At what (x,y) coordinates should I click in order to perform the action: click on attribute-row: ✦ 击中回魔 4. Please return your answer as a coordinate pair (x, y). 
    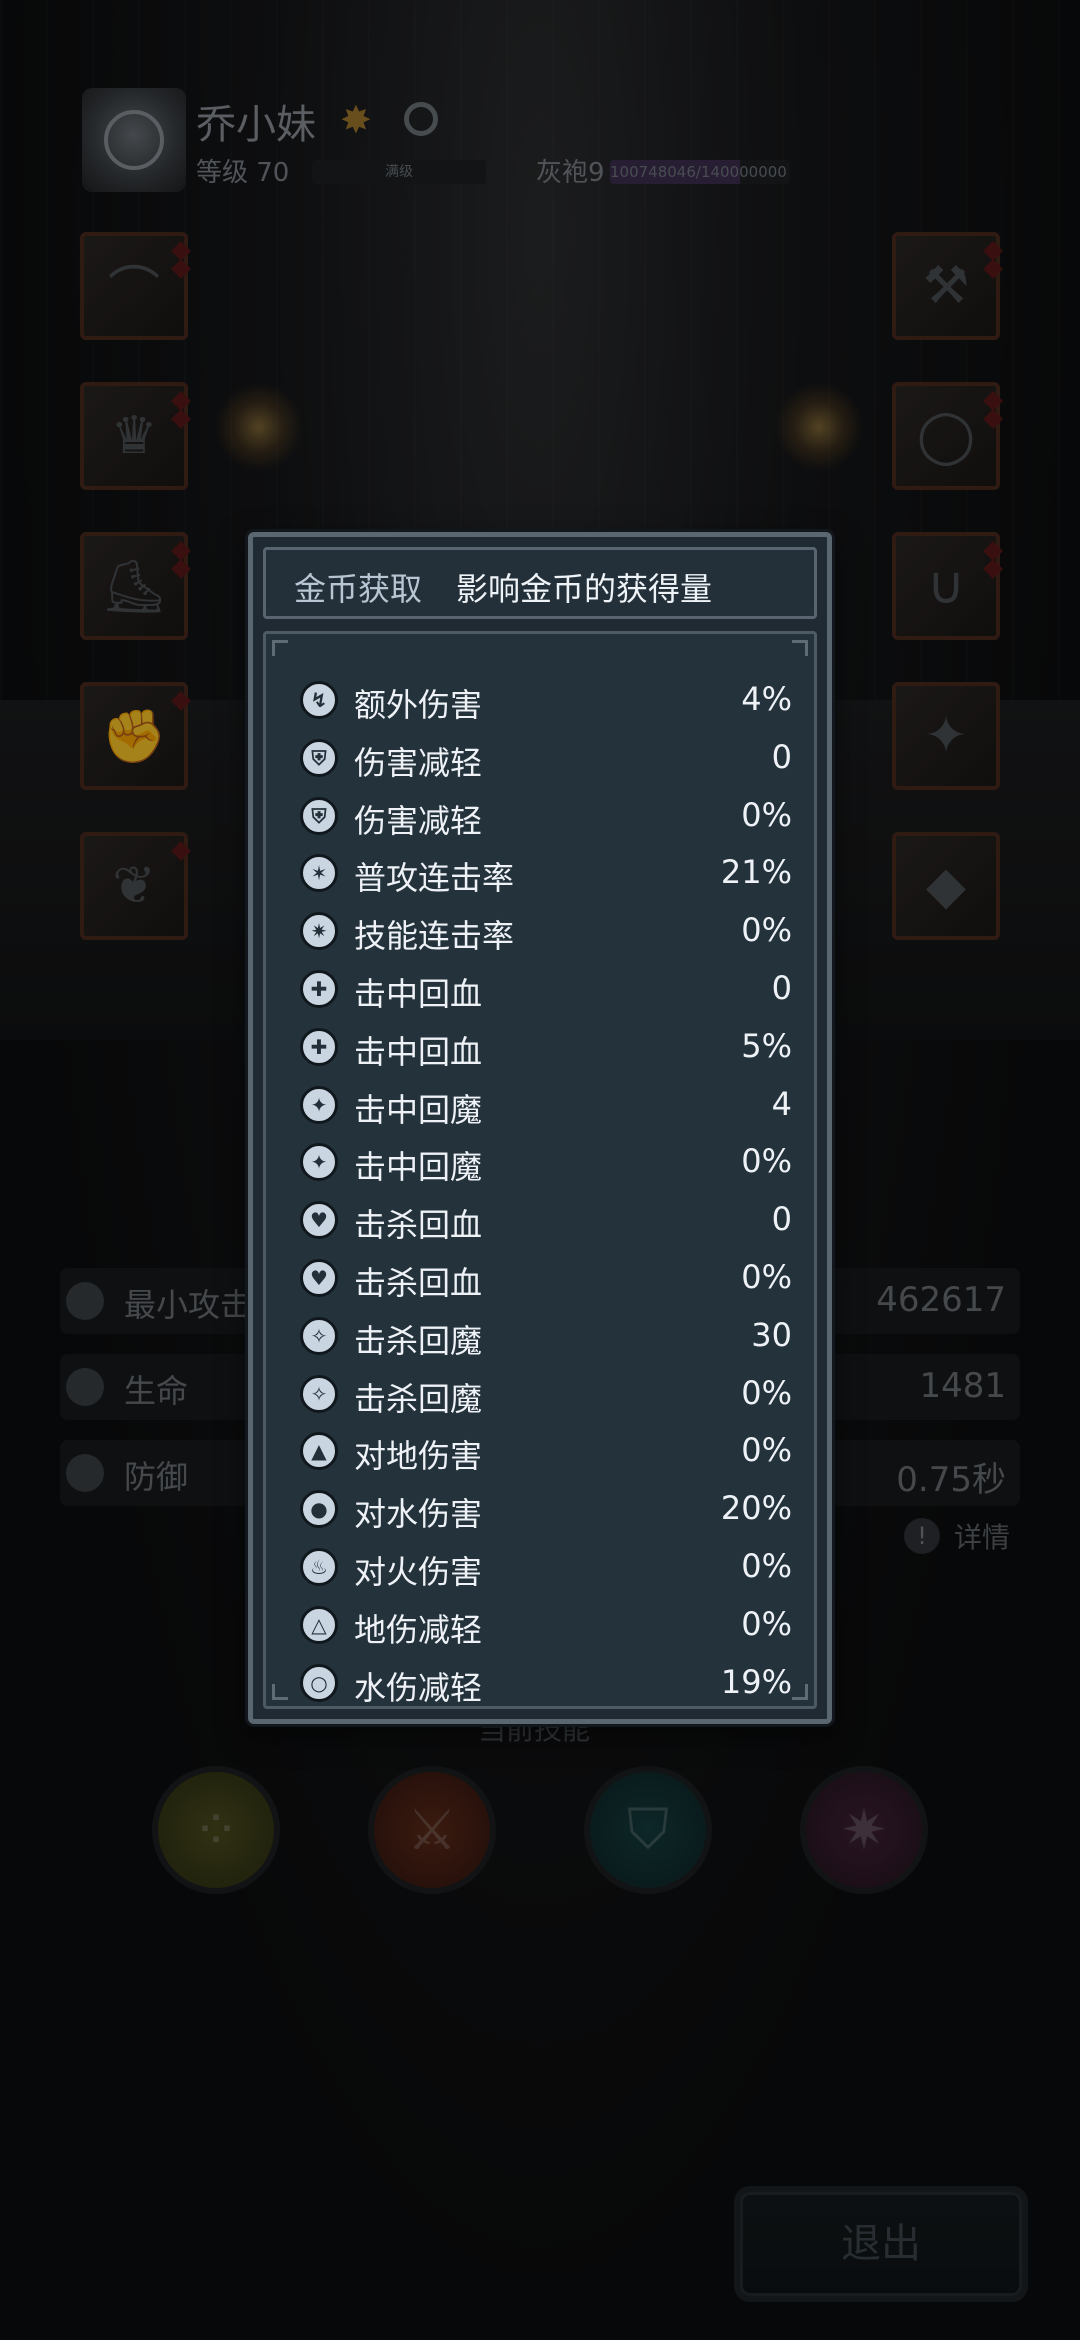
    Looking at the image, I should click on (547, 1106).